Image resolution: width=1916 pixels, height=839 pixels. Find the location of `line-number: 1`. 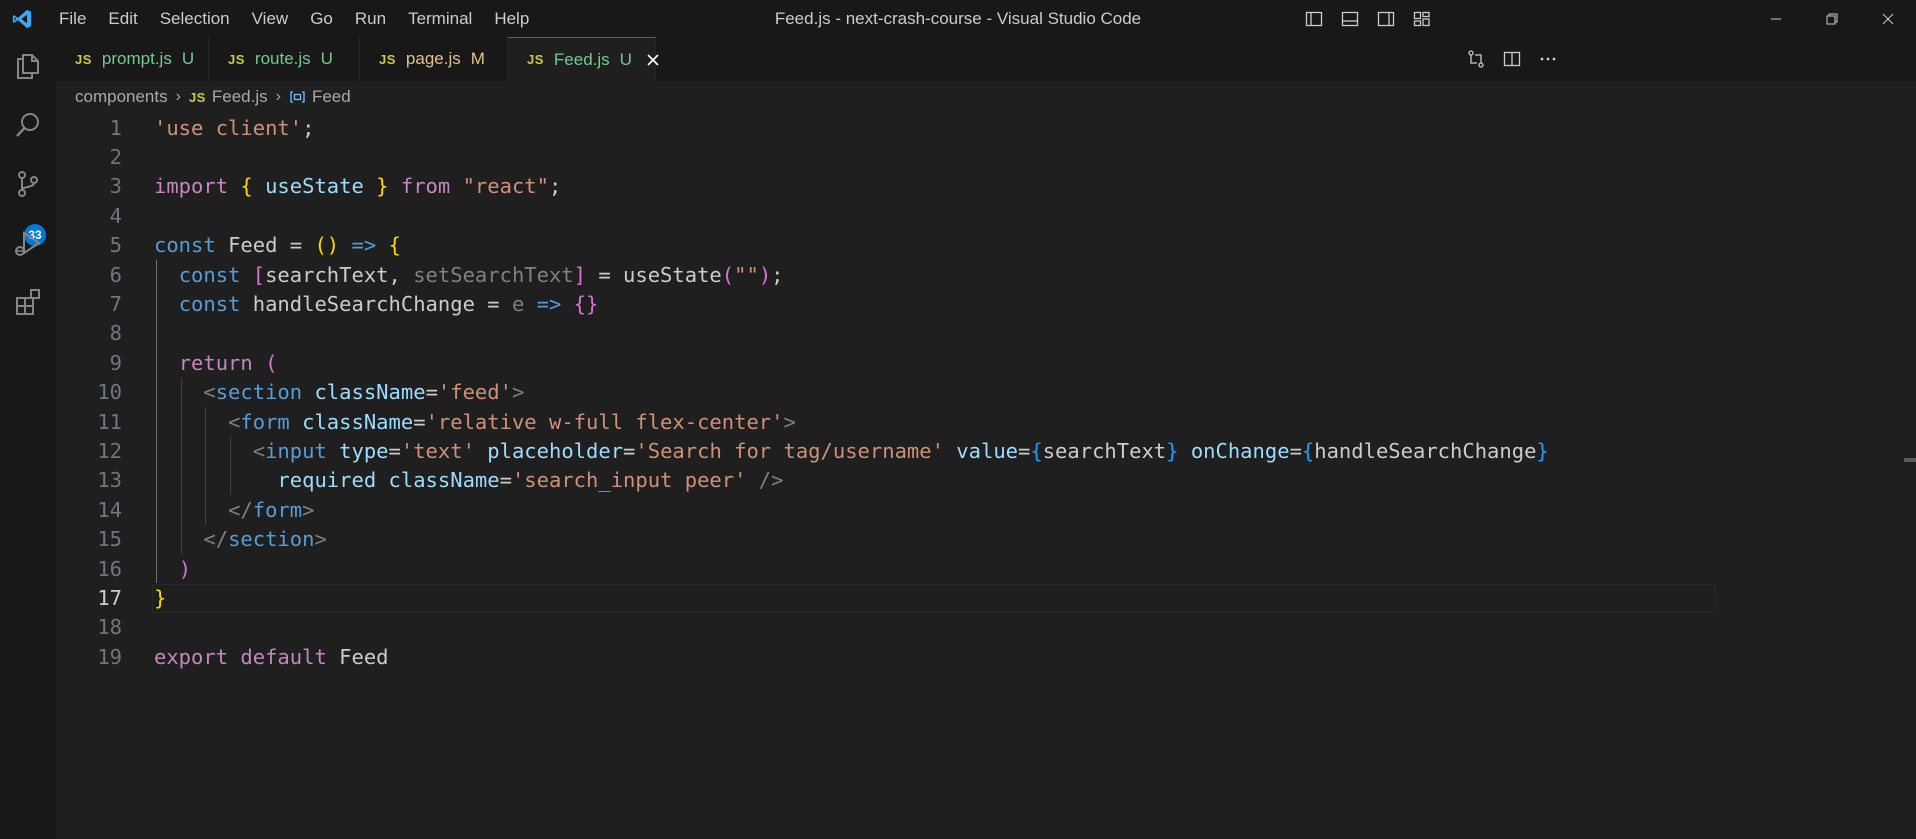

line-number: 1 is located at coordinates (115, 127).